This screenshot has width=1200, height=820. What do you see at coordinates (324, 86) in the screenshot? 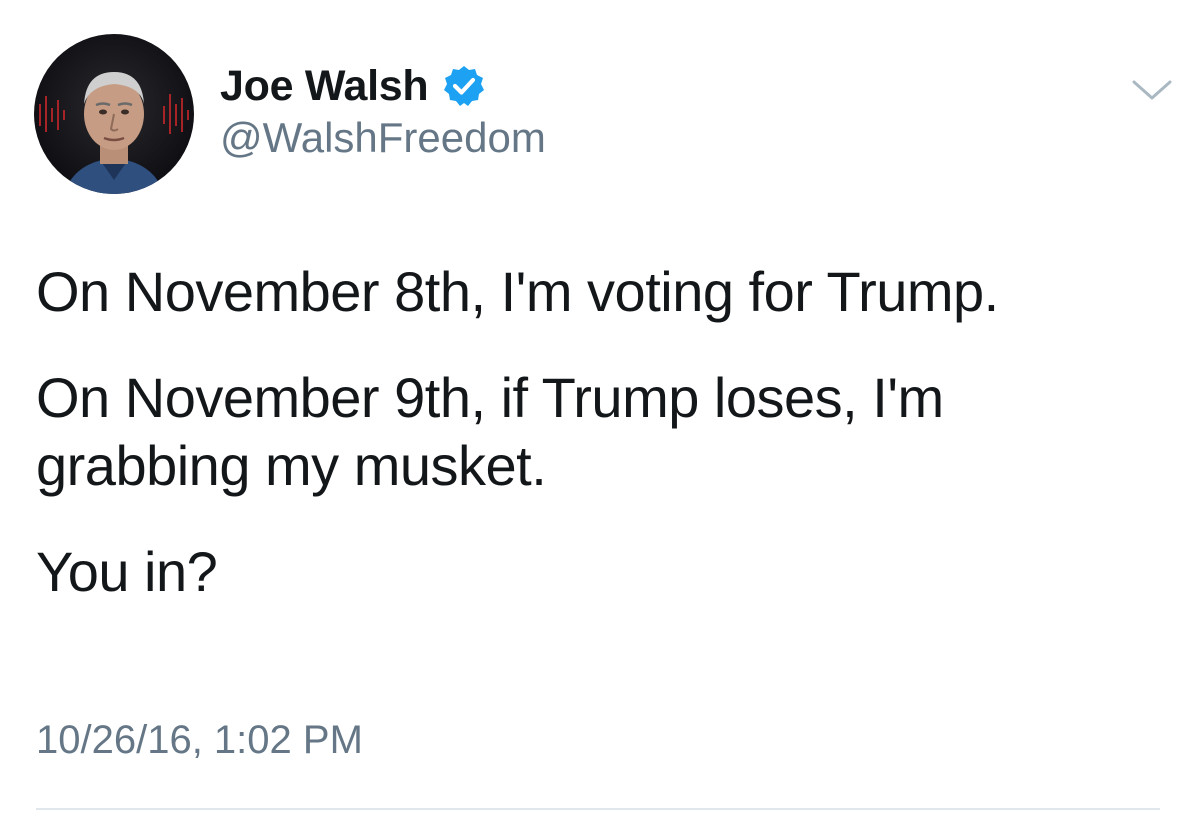
I see `display-name: Joe Walsh` at bounding box center [324, 86].